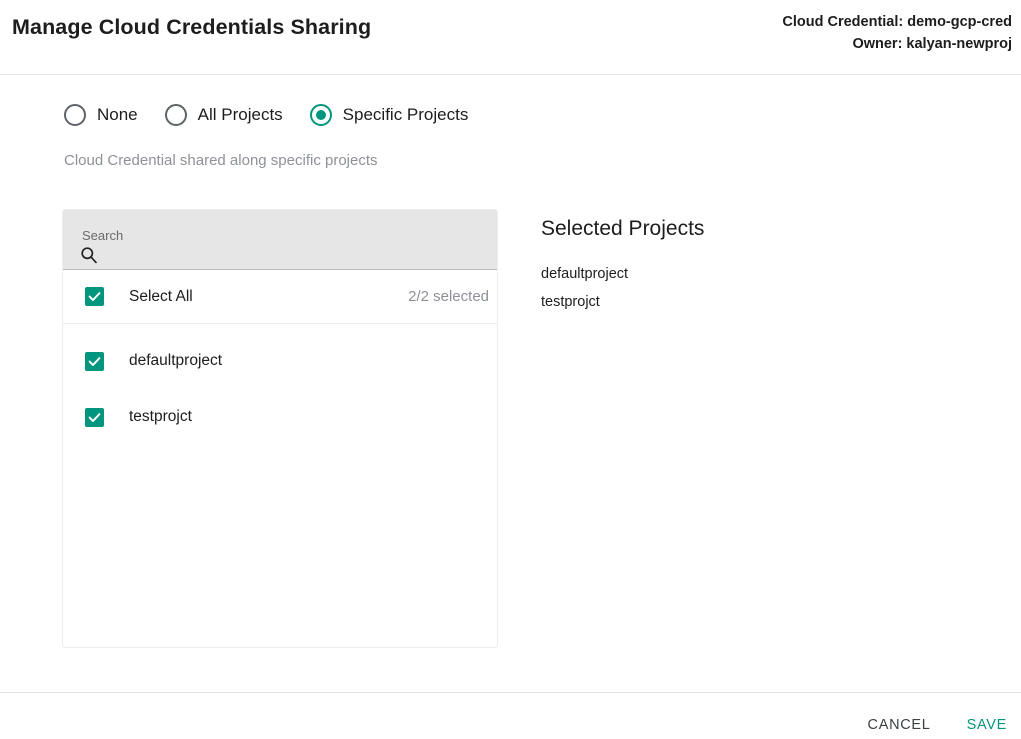 This screenshot has height=739, width=1021. Describe the element at coordinates (510, 715) in the screenshot. I see `dialog-footer: CANCEL SAVE` at that location.